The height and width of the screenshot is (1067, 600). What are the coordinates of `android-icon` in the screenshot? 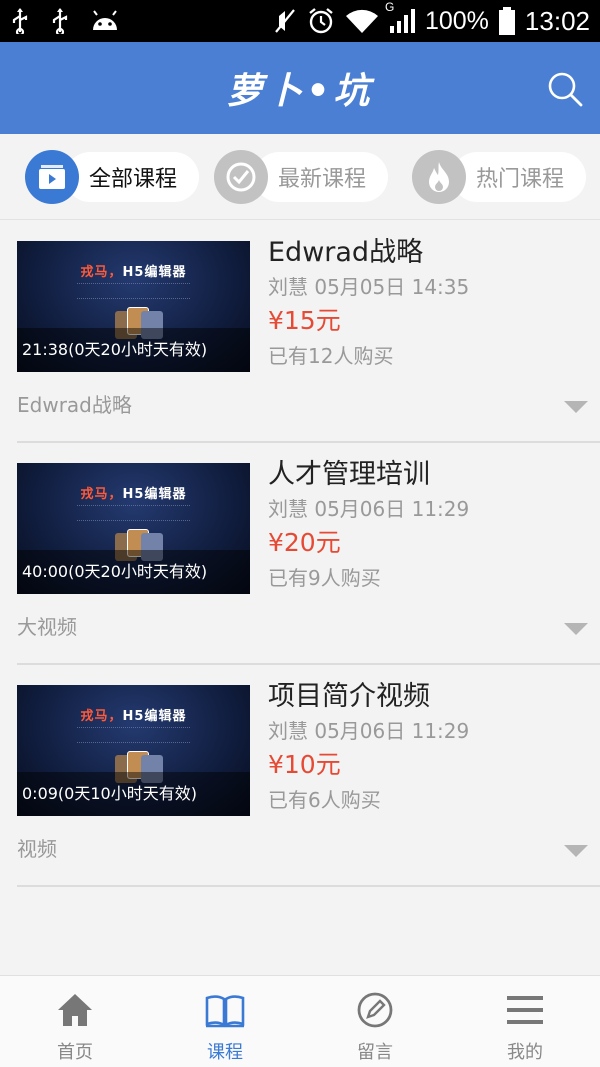 It's located at (105, 21).